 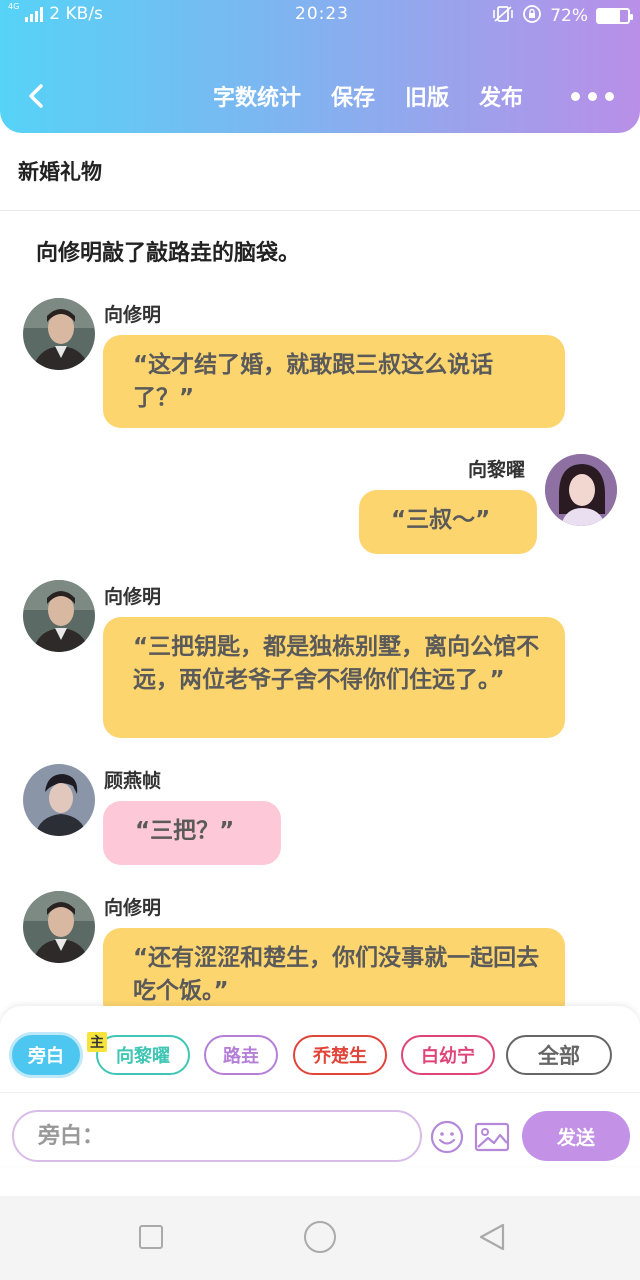 I want to click on chevron-left-icon, so click(x=36, y=96).